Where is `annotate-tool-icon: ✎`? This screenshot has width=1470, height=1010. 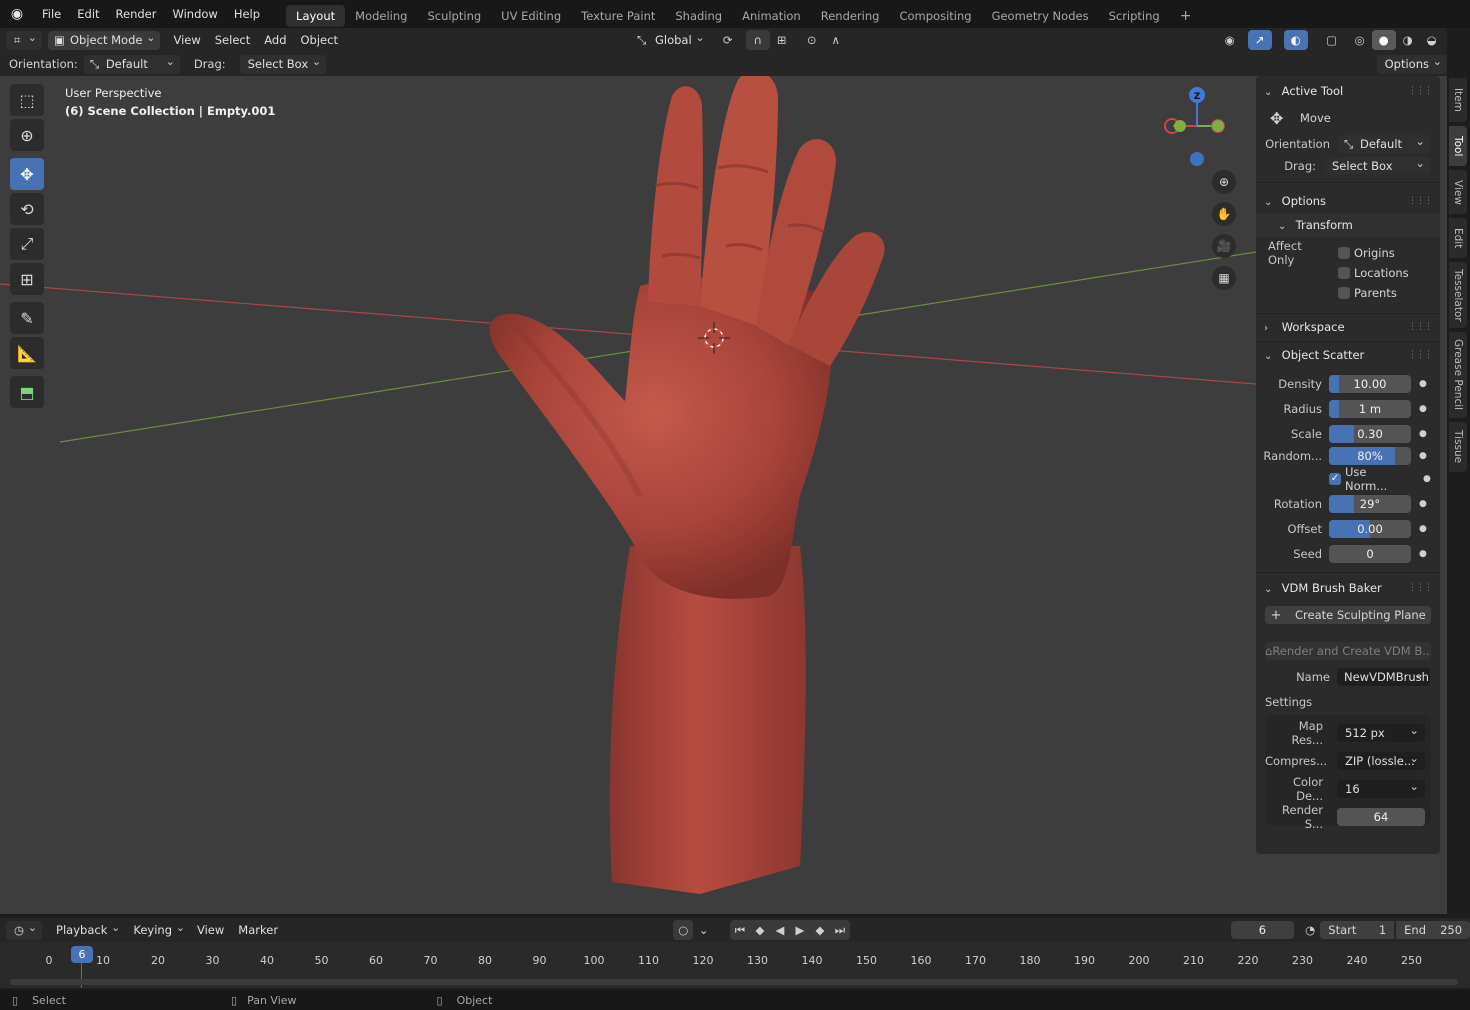
annotate-tool-icon: ✎ is located at coordinates (27, 318).